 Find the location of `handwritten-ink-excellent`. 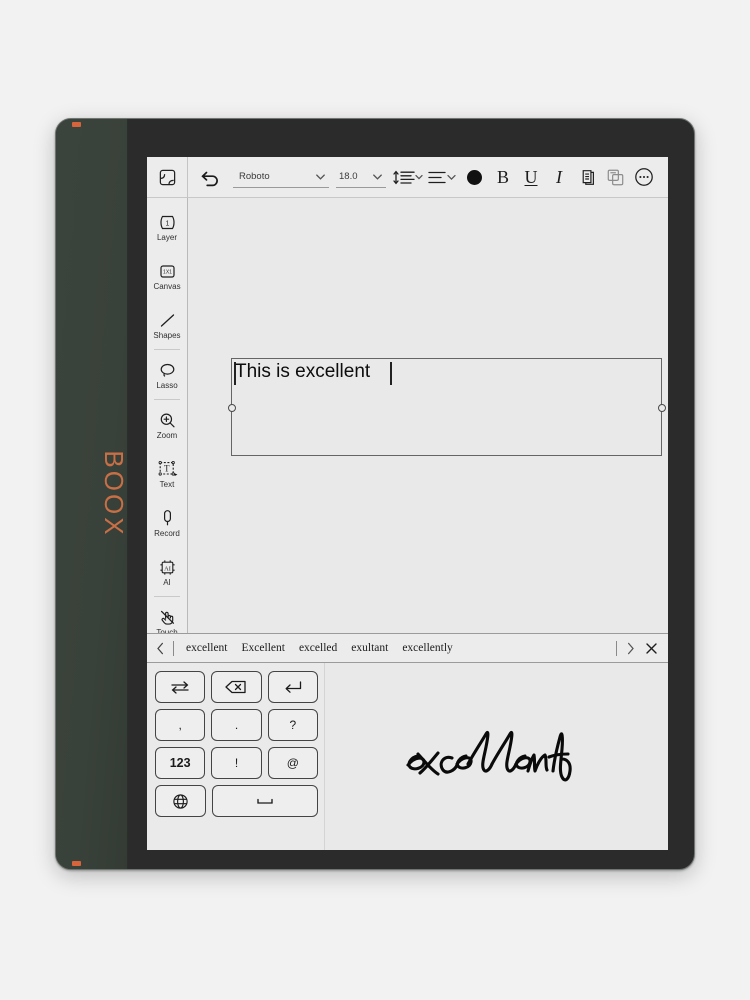

handwritten-ink-excellent is located at coordinates (488, 756).